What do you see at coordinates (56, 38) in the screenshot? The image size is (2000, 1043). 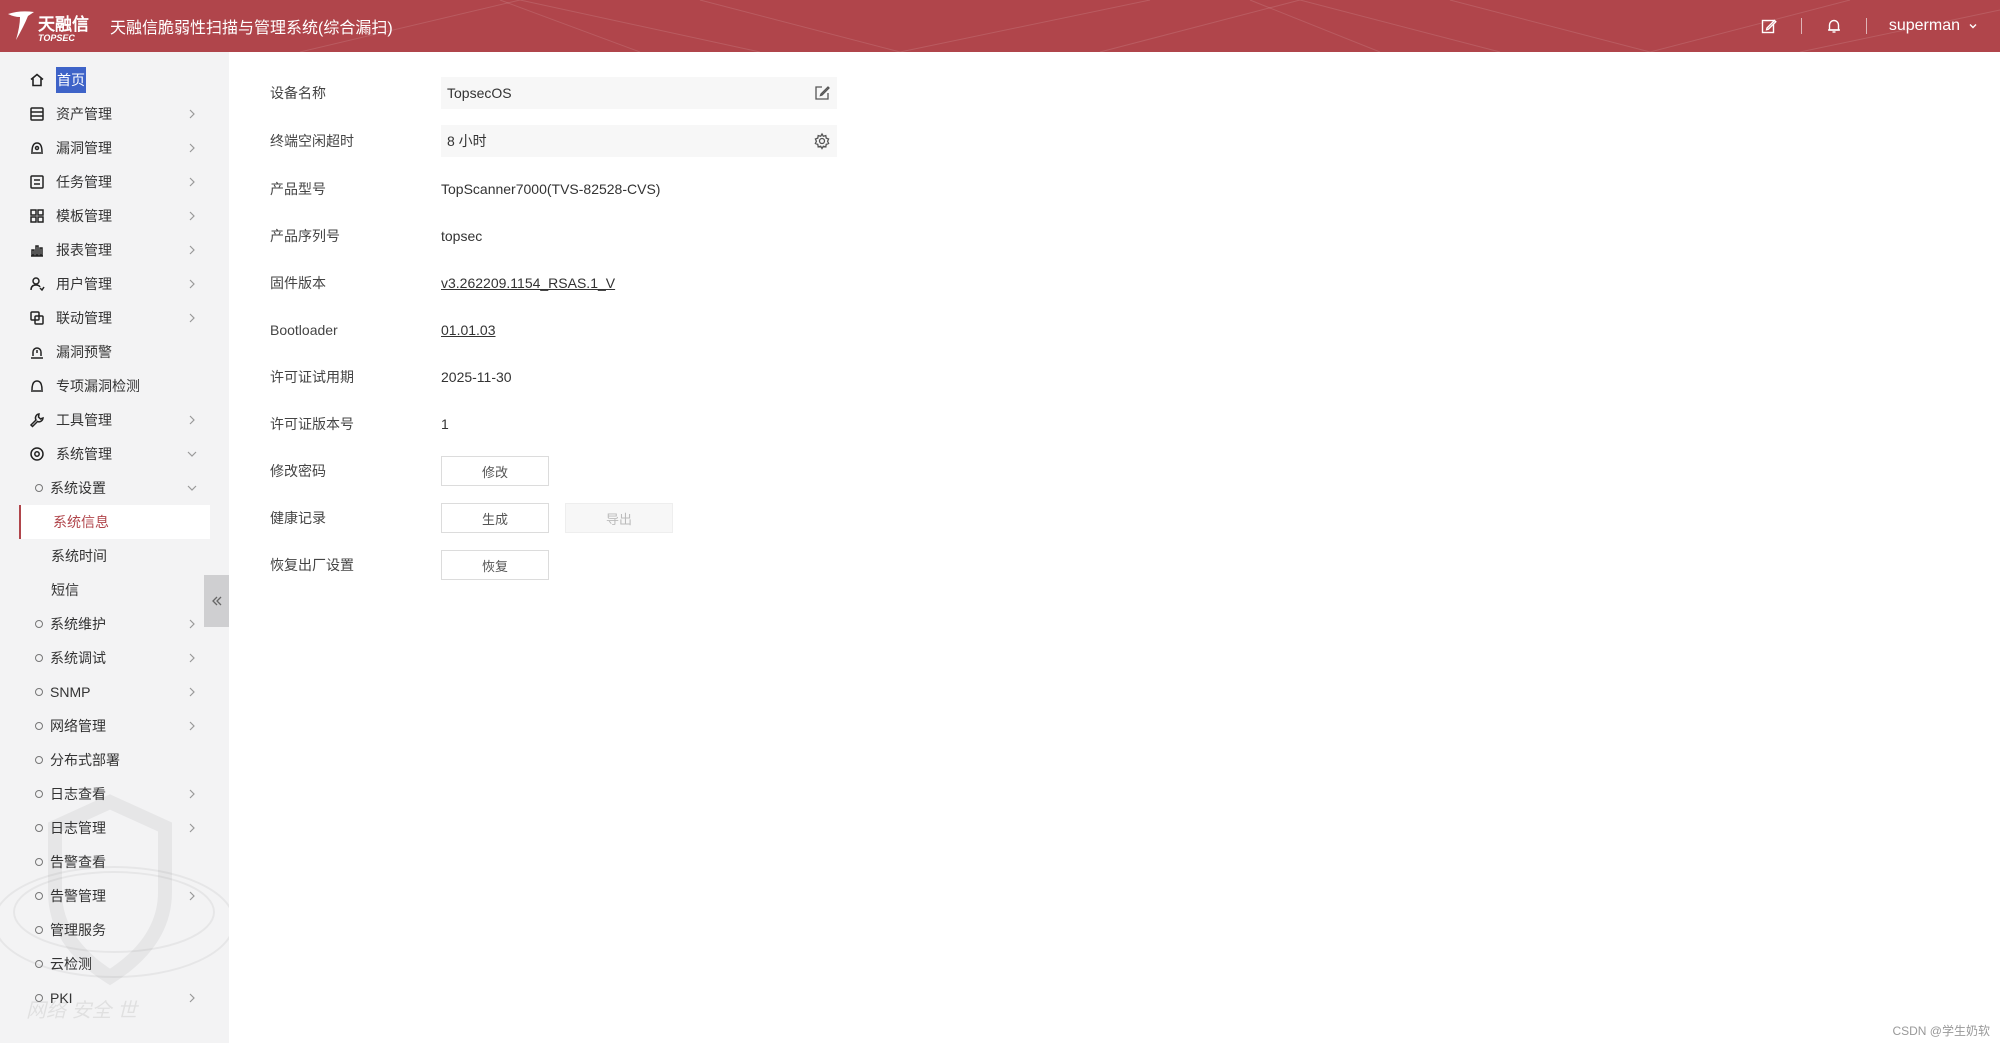 I see `svg-text: TOPSEC` at bounding box center [56, 38].